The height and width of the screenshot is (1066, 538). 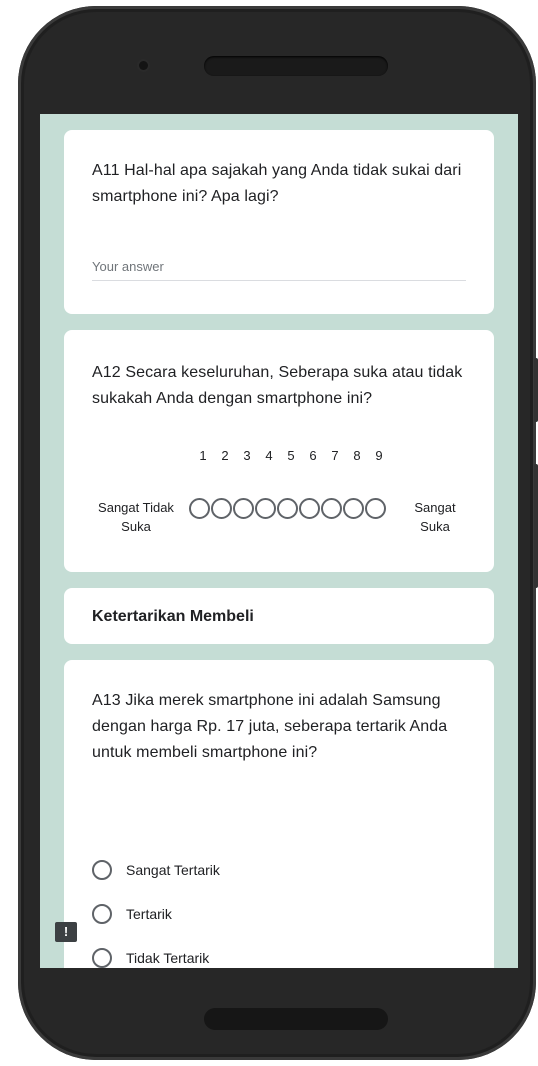 I want to click on scale-numbers: 1 2 3 4 5 6 7 8 9, so click(x=291, y=455).